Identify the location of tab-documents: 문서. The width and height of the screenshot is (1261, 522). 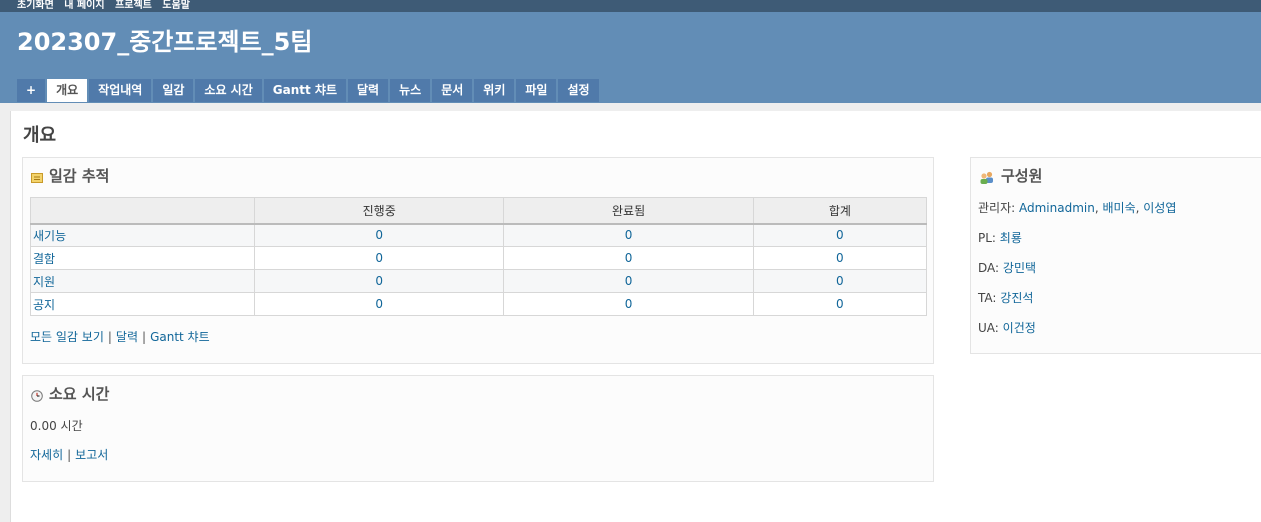
(452, 90).